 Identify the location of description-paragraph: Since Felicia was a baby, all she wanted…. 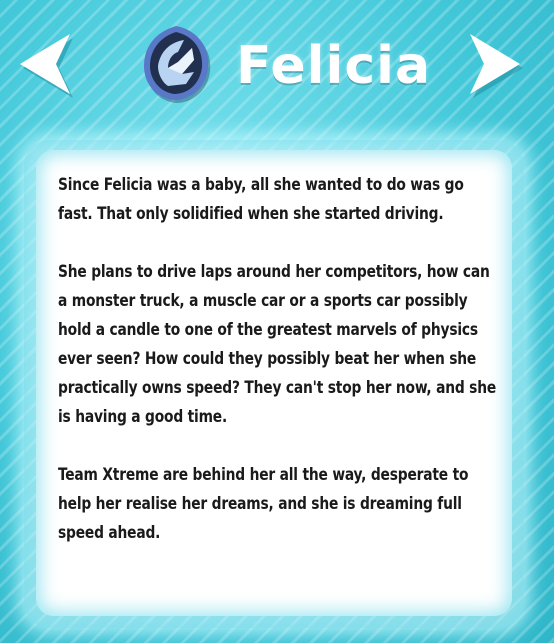
(261, 199).